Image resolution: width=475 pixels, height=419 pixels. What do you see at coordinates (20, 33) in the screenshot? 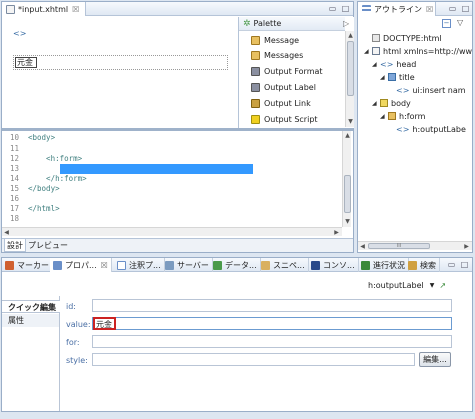
I see `design-tag-marker: <>` at bounding box center [20, 33].